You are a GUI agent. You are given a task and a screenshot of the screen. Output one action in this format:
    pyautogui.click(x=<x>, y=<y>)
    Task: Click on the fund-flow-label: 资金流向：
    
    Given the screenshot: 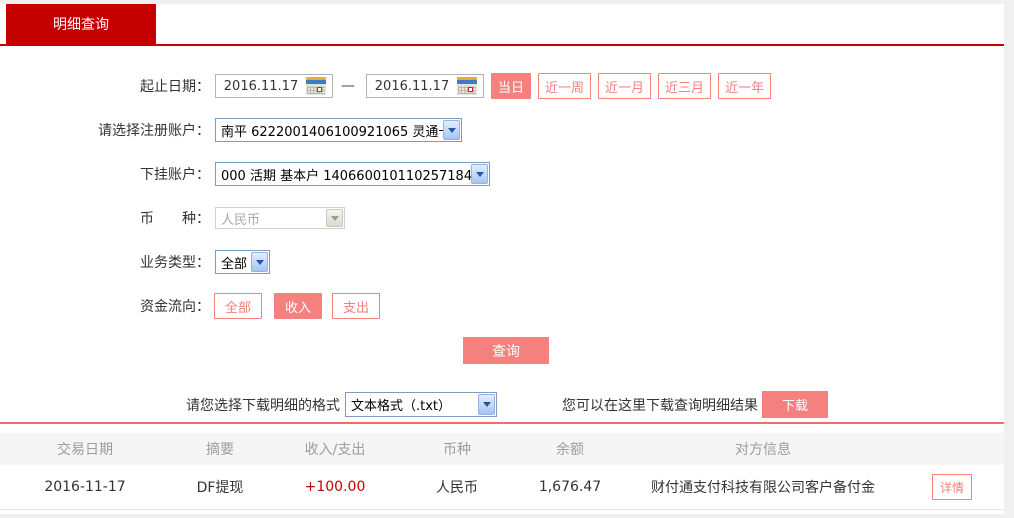 What is the action you would take?
    pyautogui.click(x=175, y=307)
    